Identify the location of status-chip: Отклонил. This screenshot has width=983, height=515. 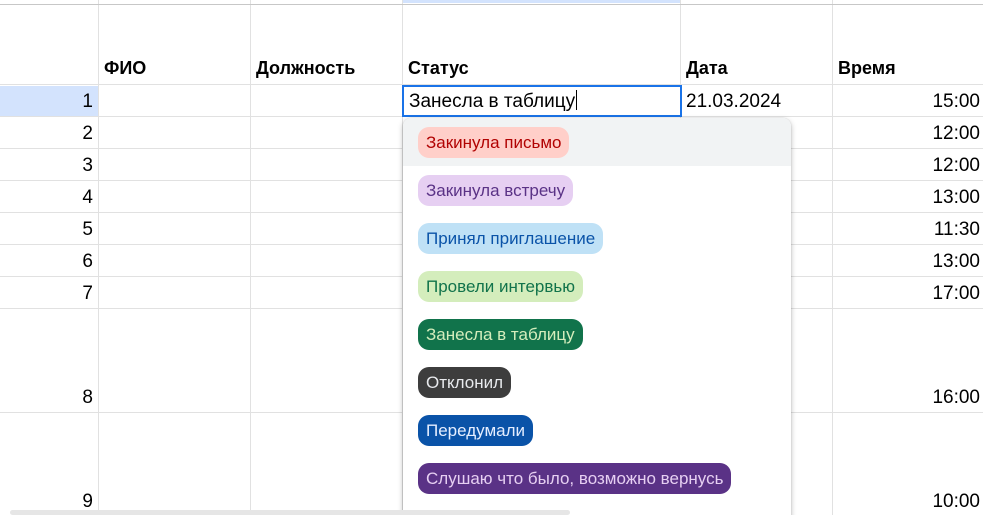
(465, 382).